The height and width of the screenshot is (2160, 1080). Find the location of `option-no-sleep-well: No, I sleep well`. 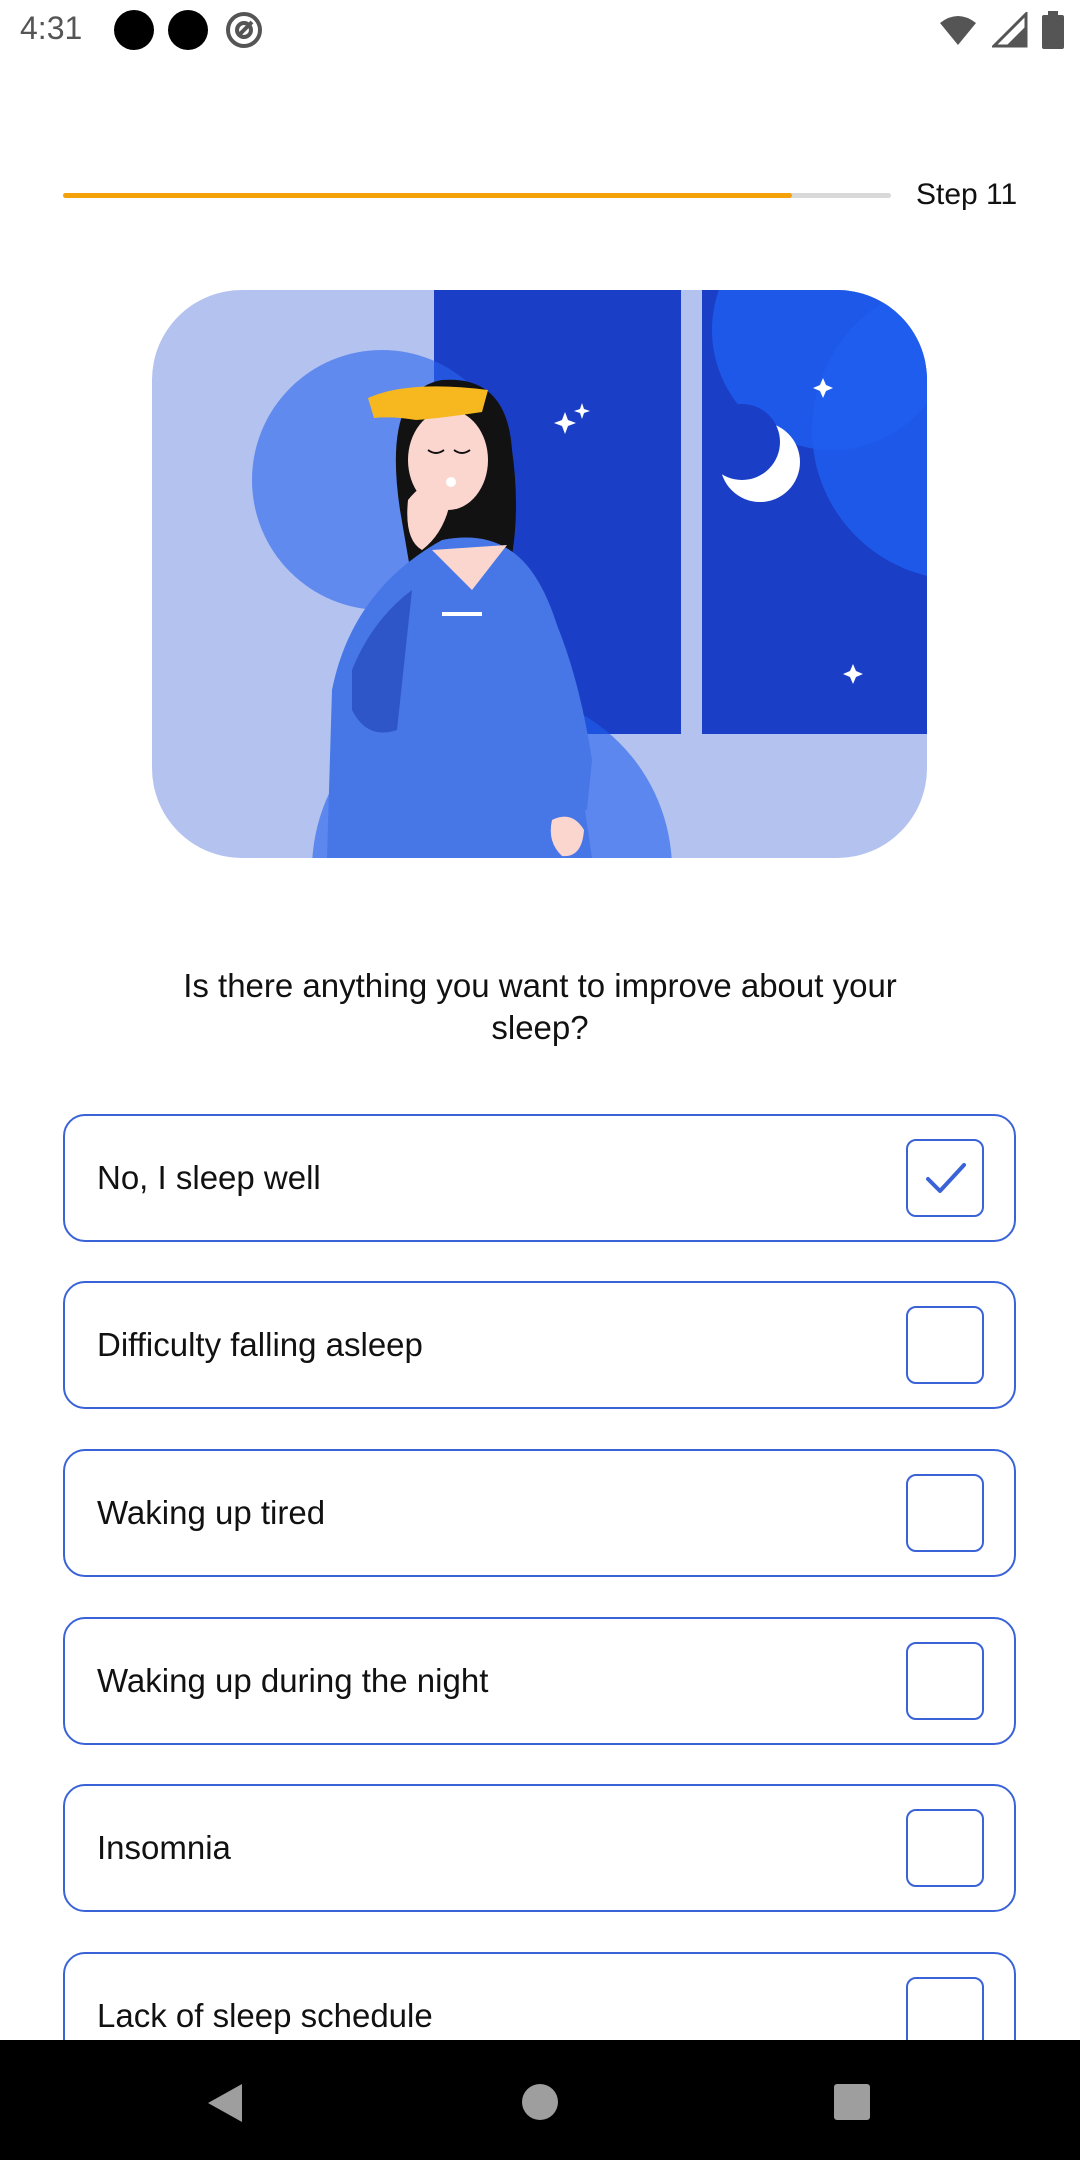

option-no-sleep-well: No, I sleep well is located at coordinates (539, 1178).